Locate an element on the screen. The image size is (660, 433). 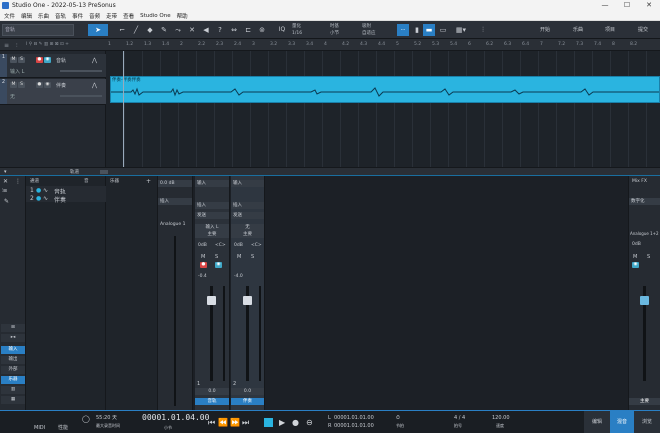
playhead is located at coordinates (123, 109).